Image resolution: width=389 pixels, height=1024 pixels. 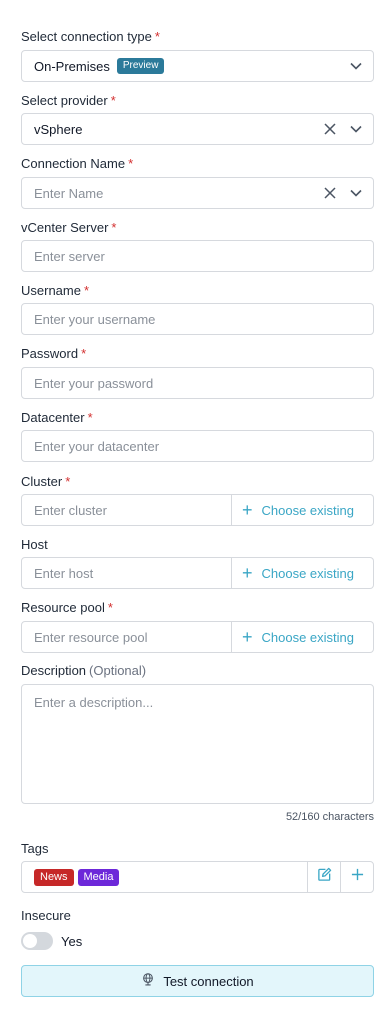 I want to click on resource-pool-field: + Choose existing, so click(x=197, y=637).